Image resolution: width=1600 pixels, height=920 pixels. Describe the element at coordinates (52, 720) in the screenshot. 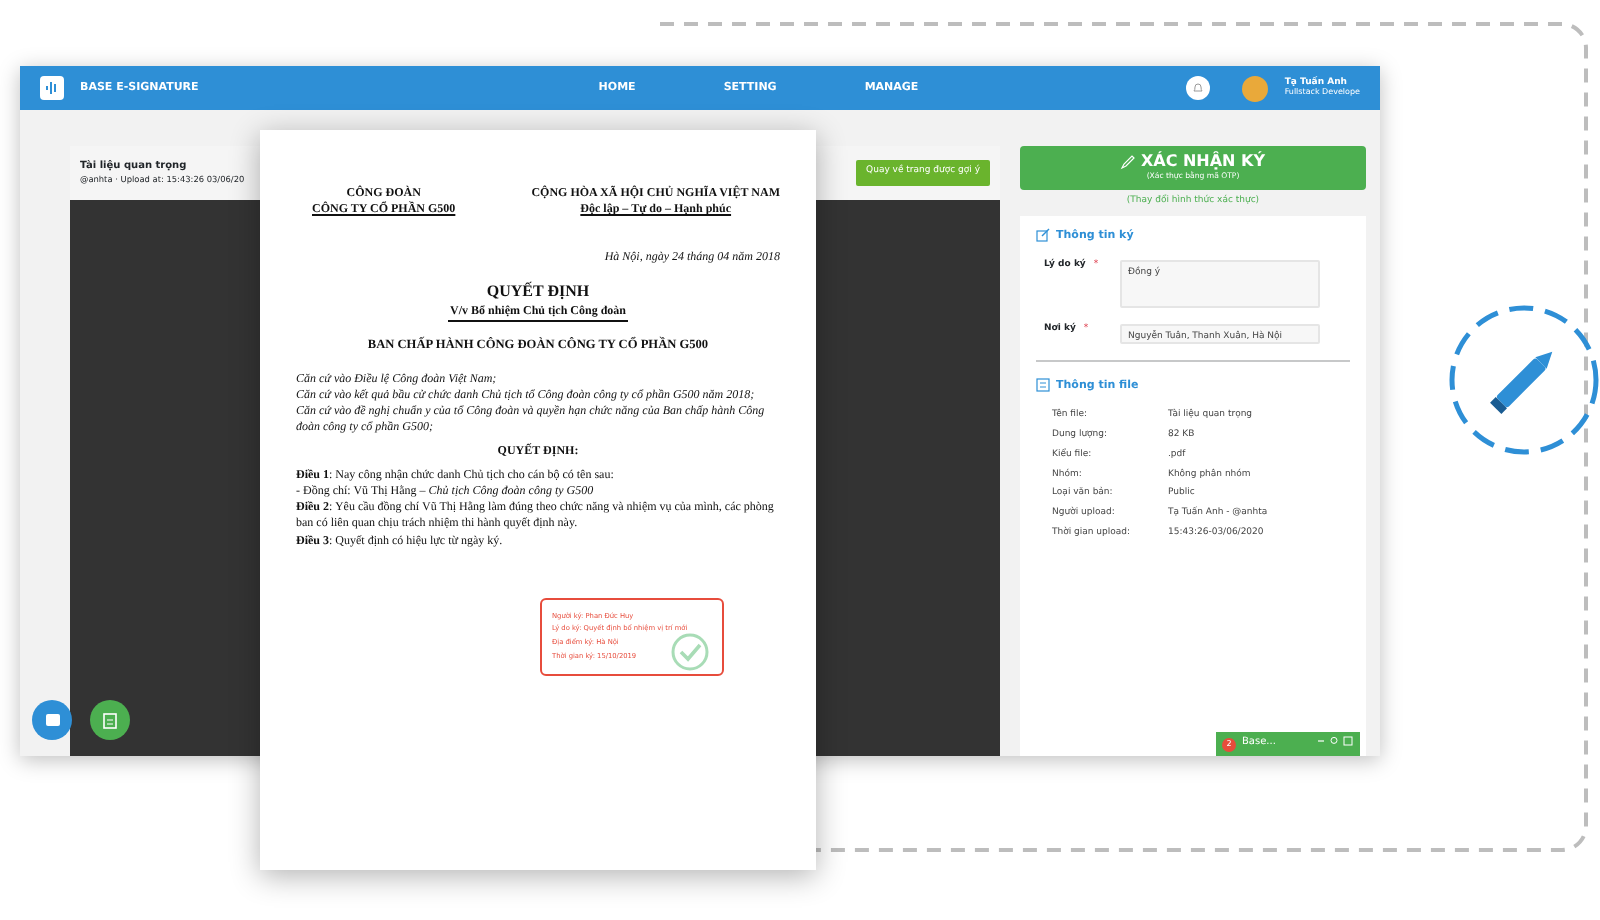

I see `chat-bubble-icon` at that location.